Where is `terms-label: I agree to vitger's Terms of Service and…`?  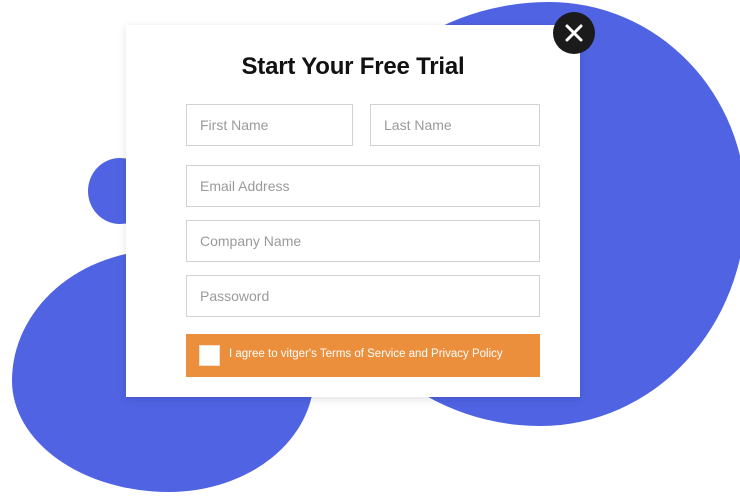 terms-label: I agree to vitger's Terms of Service and… is located at coordinates (366, 354).